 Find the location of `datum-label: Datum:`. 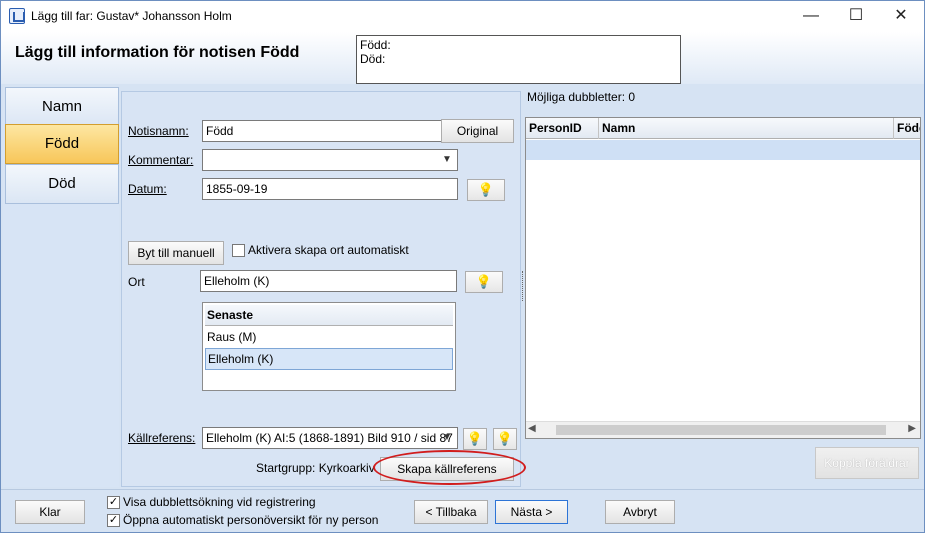

datum-label: Datum: is located at coordinates (147, 189).